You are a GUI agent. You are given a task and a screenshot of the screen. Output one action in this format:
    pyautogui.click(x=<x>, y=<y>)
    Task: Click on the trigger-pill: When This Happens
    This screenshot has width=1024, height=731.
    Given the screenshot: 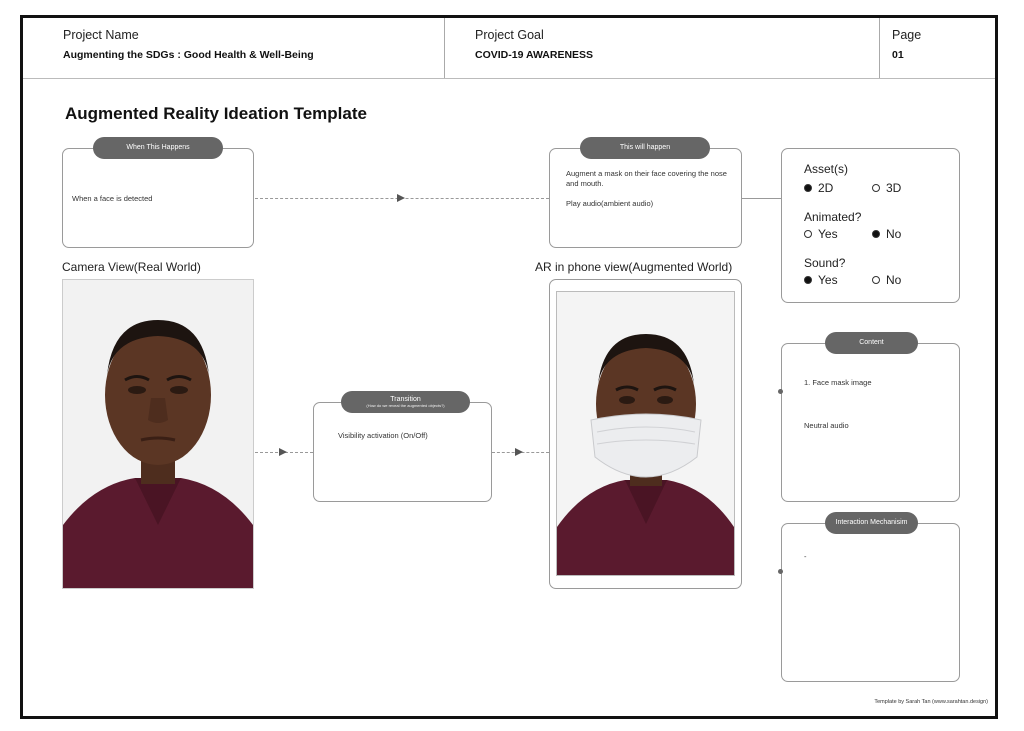 What is the action you would take?
    pyautogui.click(x=158, y=148)
    